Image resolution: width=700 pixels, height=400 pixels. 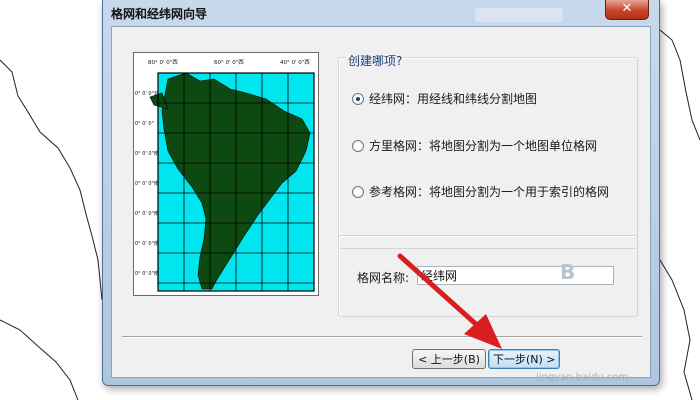 I want to click on next-button: 下一步(N) >, so click(x=524, y=359).